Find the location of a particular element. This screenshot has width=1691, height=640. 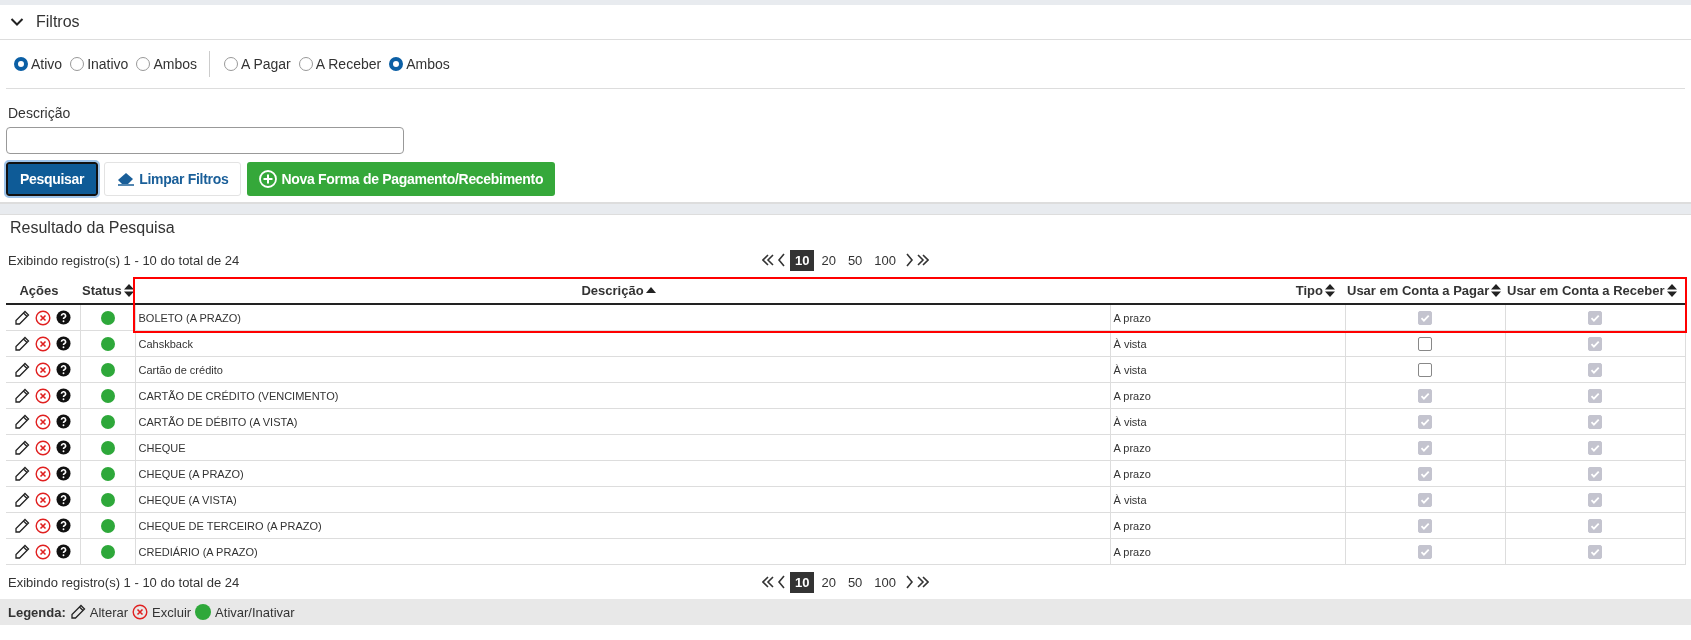

table-cell: CARTÃO DE CRÉDITO (VENCIMENTO) is located at coordinates (622, 395).